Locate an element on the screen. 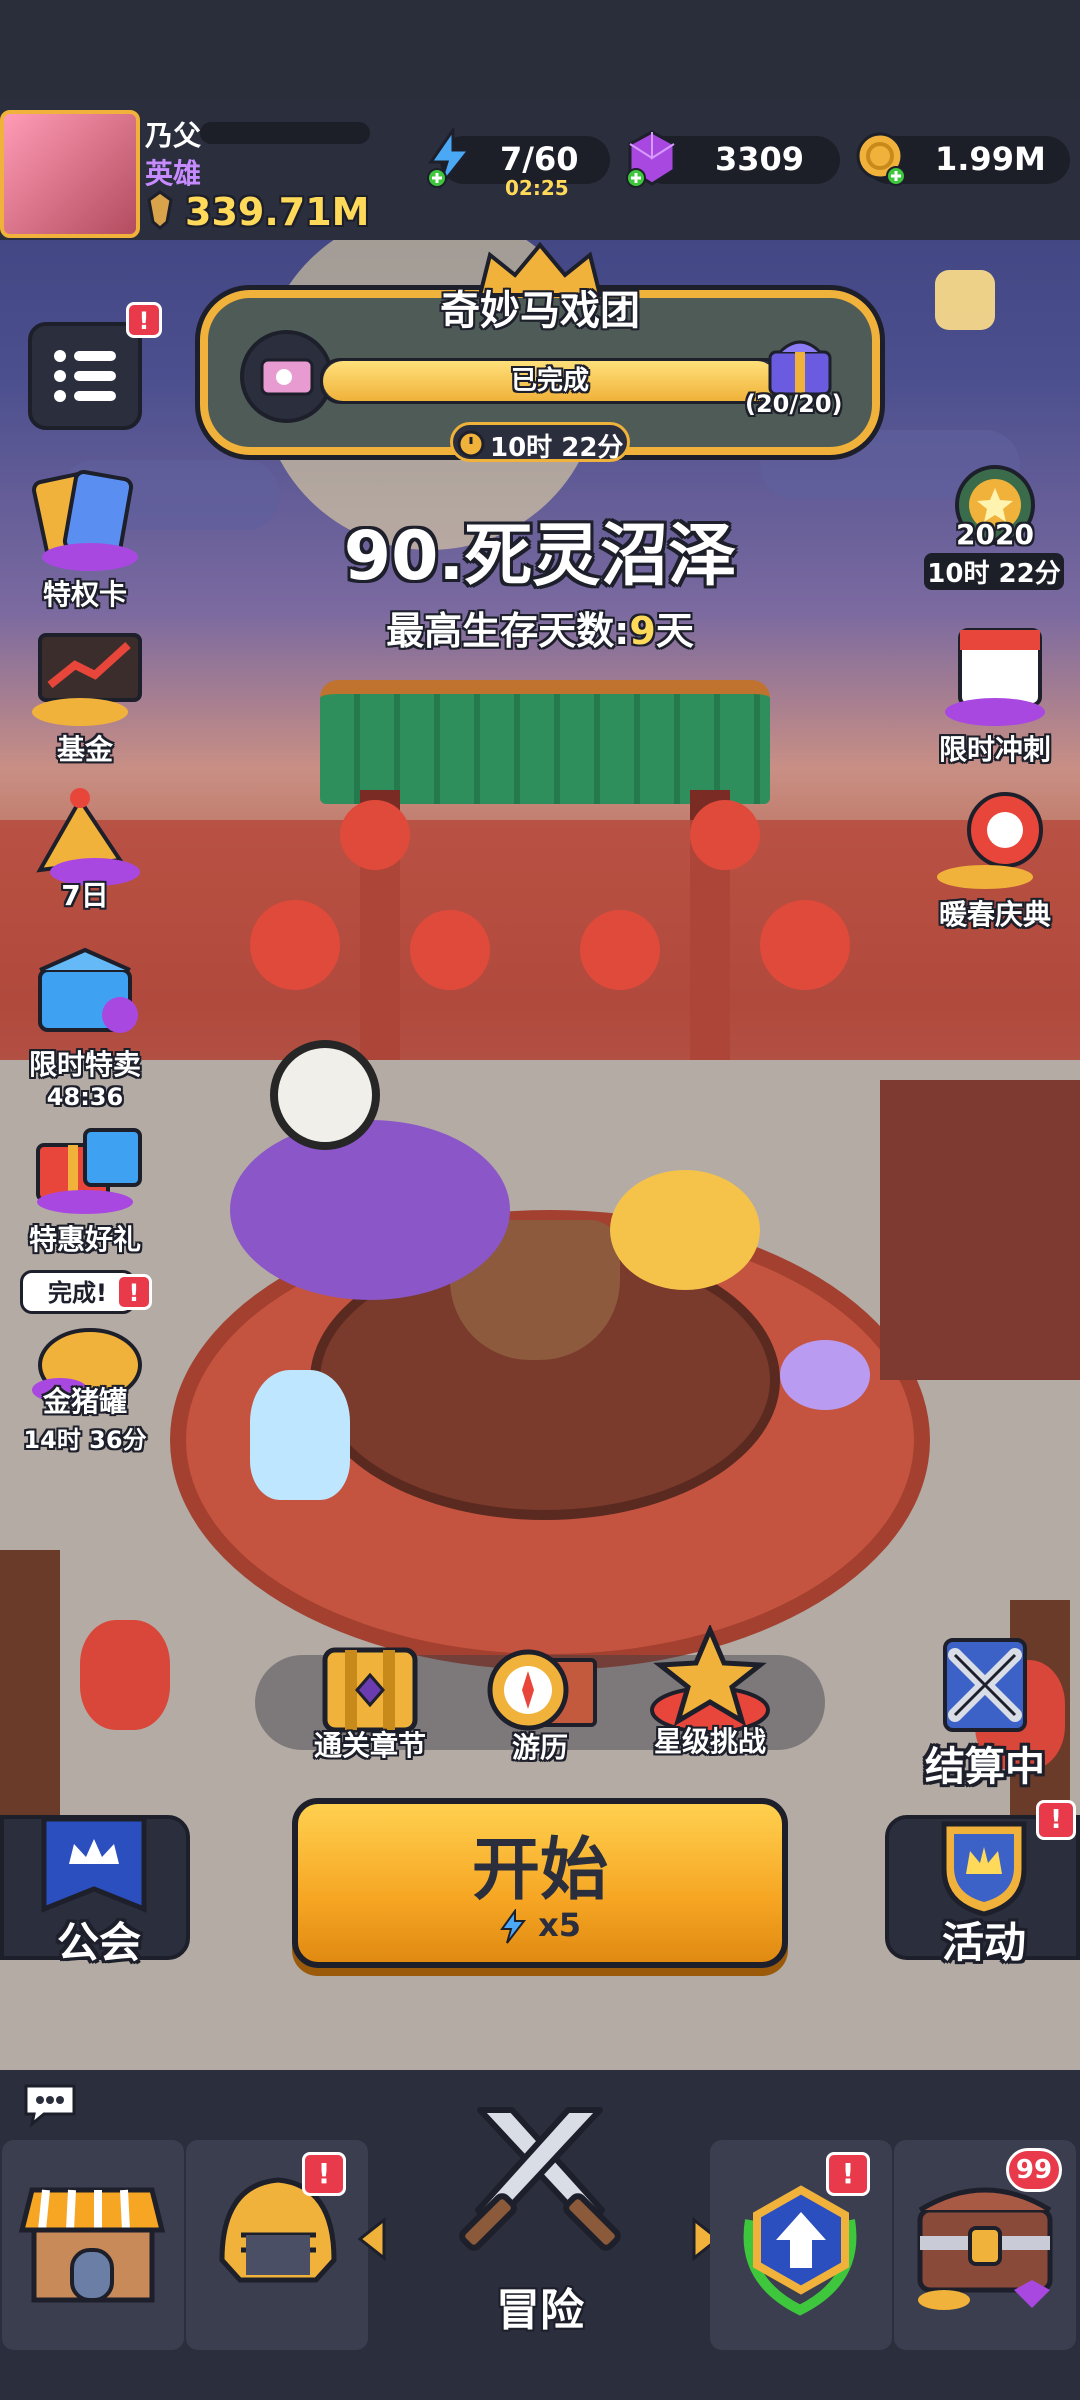  golden-pig-timer: 14时 36分 is located at coordinates (85, 1440).